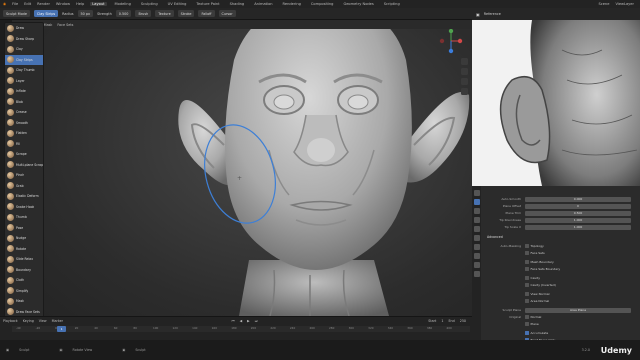 The width and height of the screenshot is (640, 360). I want to click on brush-item: Blob, so click(24, 102).